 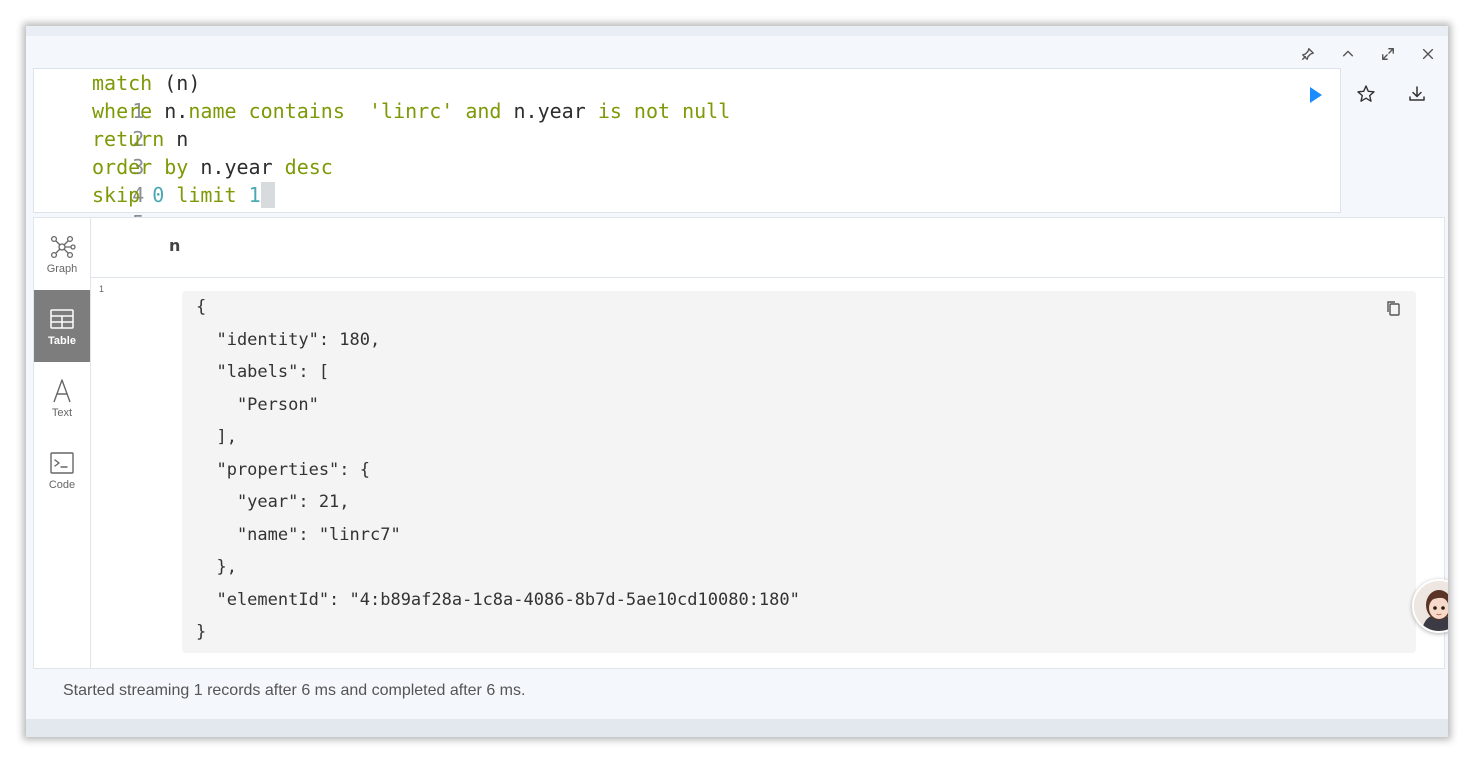 What do you see at coordinates (117, 96) in the screenshot?
I see `code-line: 1 match (n)` at bounding box center [117, 96].